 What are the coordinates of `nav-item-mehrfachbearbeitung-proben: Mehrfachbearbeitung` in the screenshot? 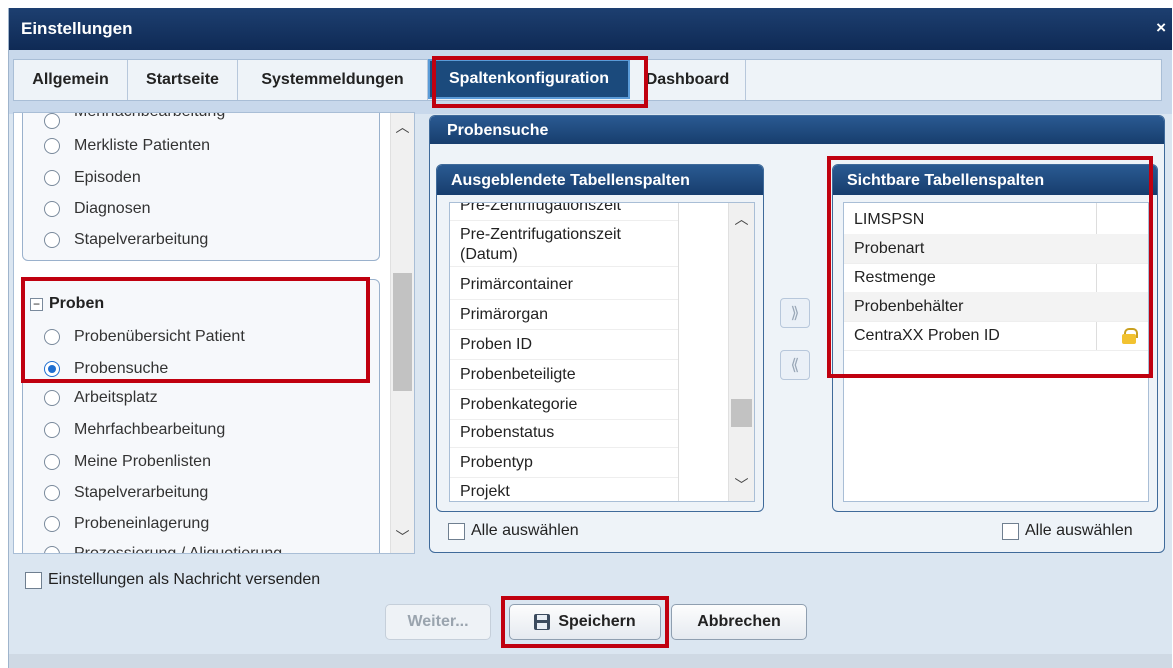 It's located at (134, 430).